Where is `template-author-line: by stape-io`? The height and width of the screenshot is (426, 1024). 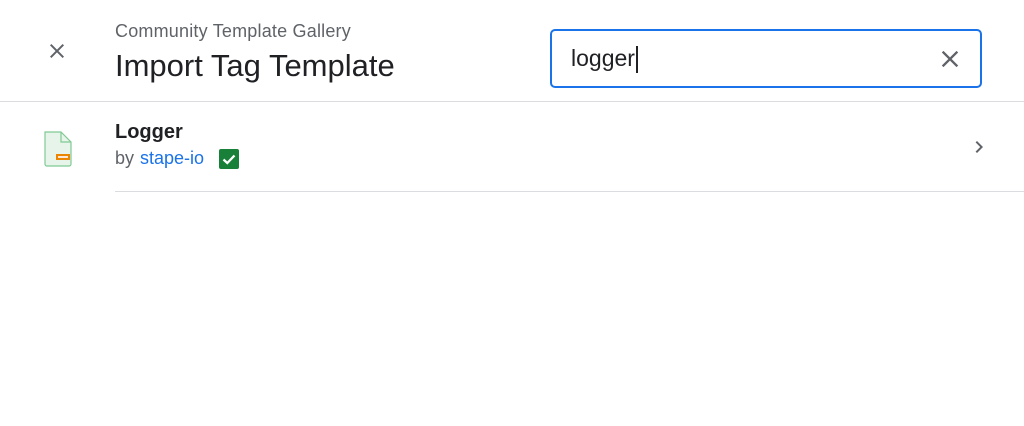 template-author-line: by stape-io is located at coordinates (177, 158).